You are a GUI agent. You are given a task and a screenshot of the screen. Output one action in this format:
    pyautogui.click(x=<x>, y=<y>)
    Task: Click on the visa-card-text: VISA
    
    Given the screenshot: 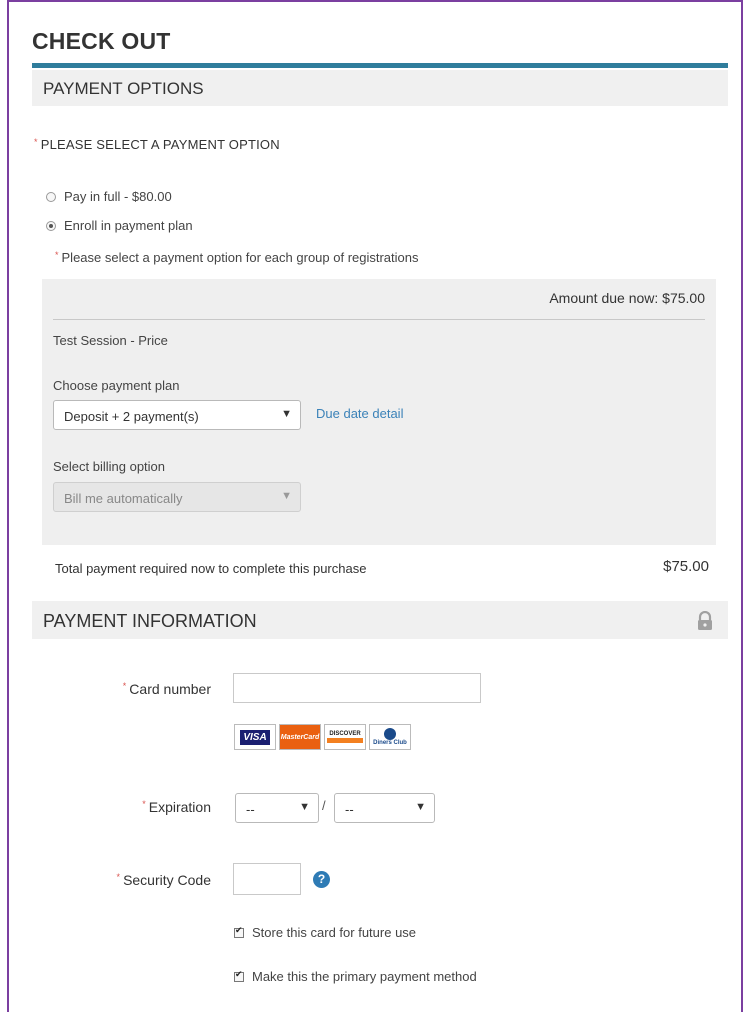 What is the action you would take?
    pyautogui.click(x=255, y=737)
    